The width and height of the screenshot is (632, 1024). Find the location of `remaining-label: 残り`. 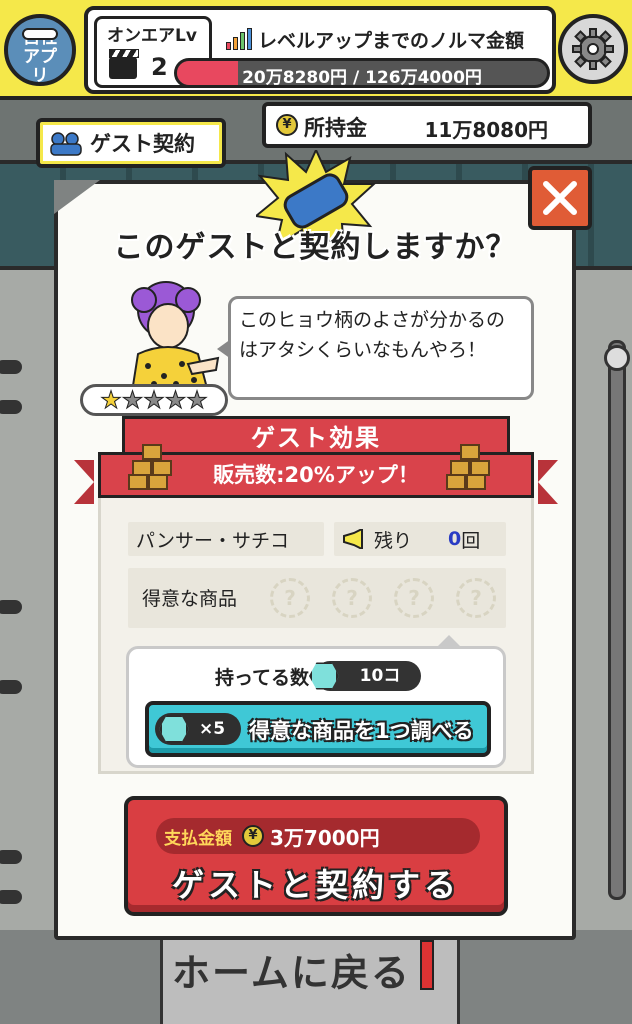

remaining-label: 残り is located at coordinates (393, 540).